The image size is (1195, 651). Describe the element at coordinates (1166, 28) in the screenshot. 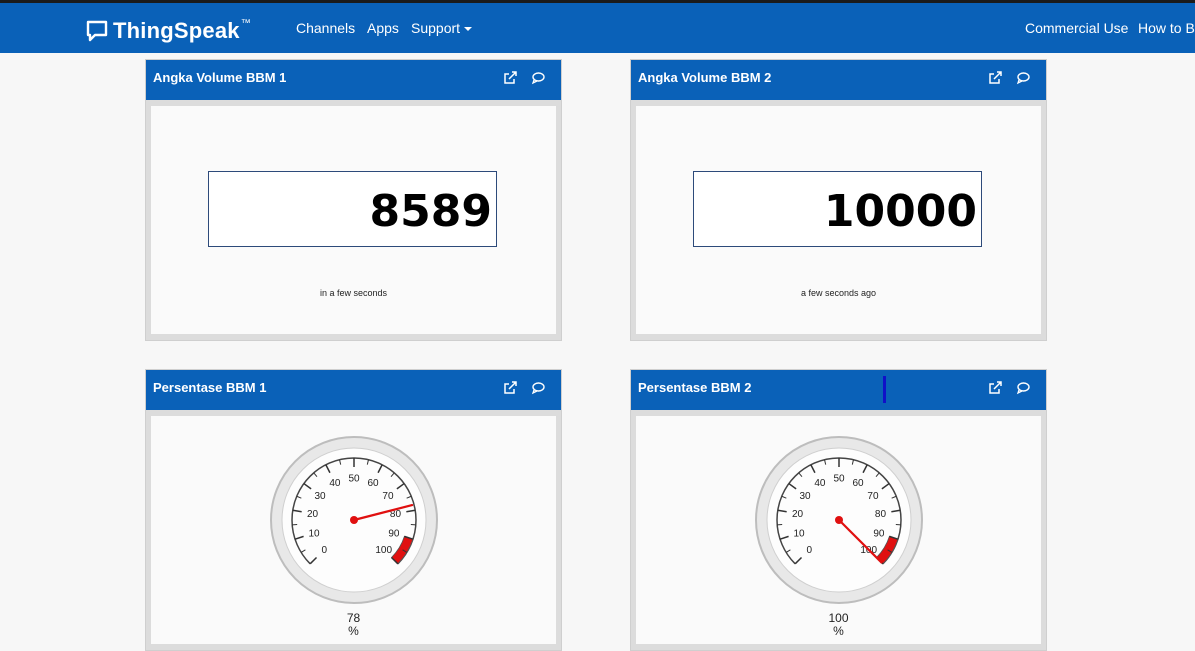

I see `nav-how-to-buy: How to Bu` at that location.